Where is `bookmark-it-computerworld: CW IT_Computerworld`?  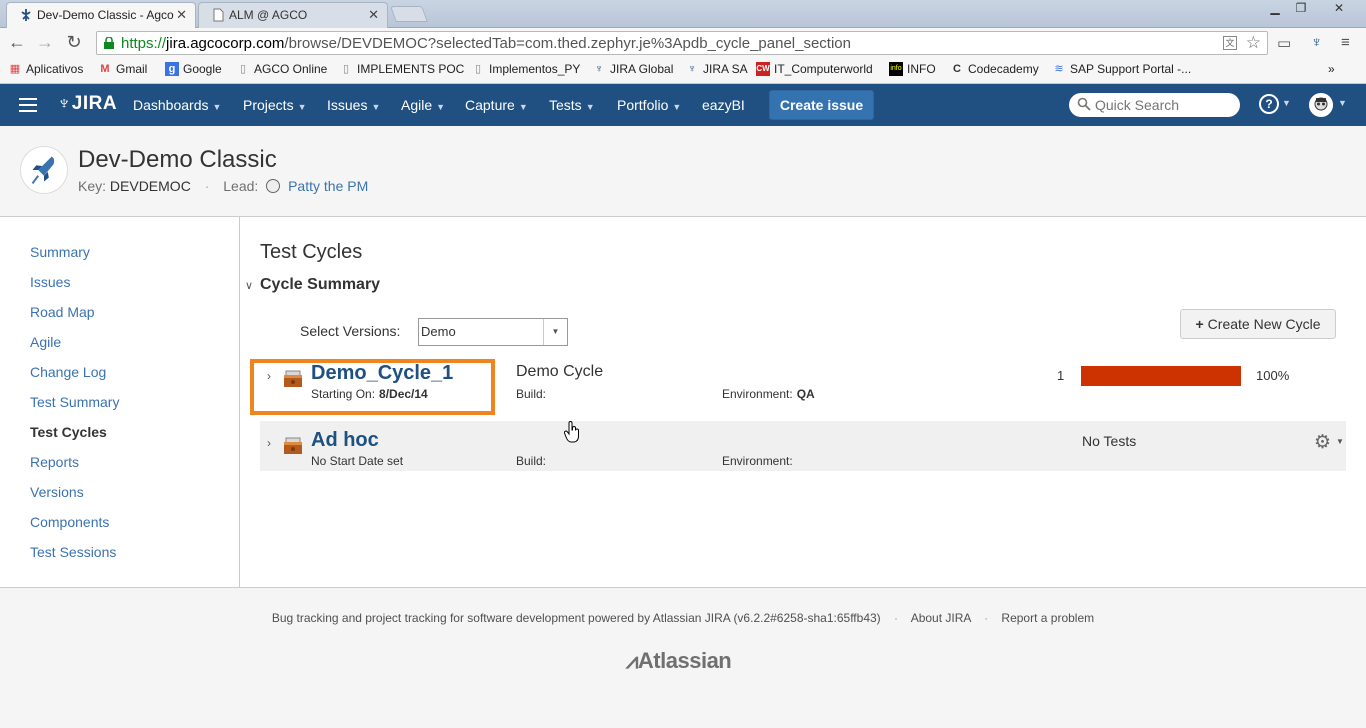 bookmark-it-computerworld: CW IT_Computerworld is located at coordinates (814, 69).